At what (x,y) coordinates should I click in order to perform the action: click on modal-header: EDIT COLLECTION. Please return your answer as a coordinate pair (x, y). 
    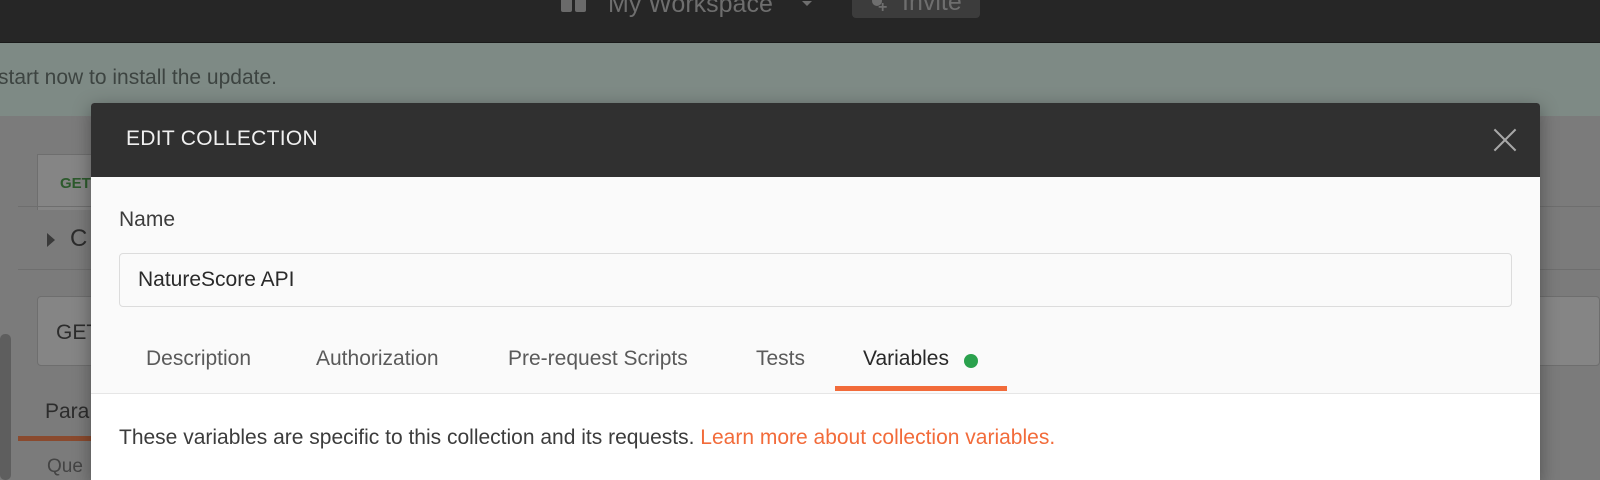
    Looking at the image, I should click on (815, 140).